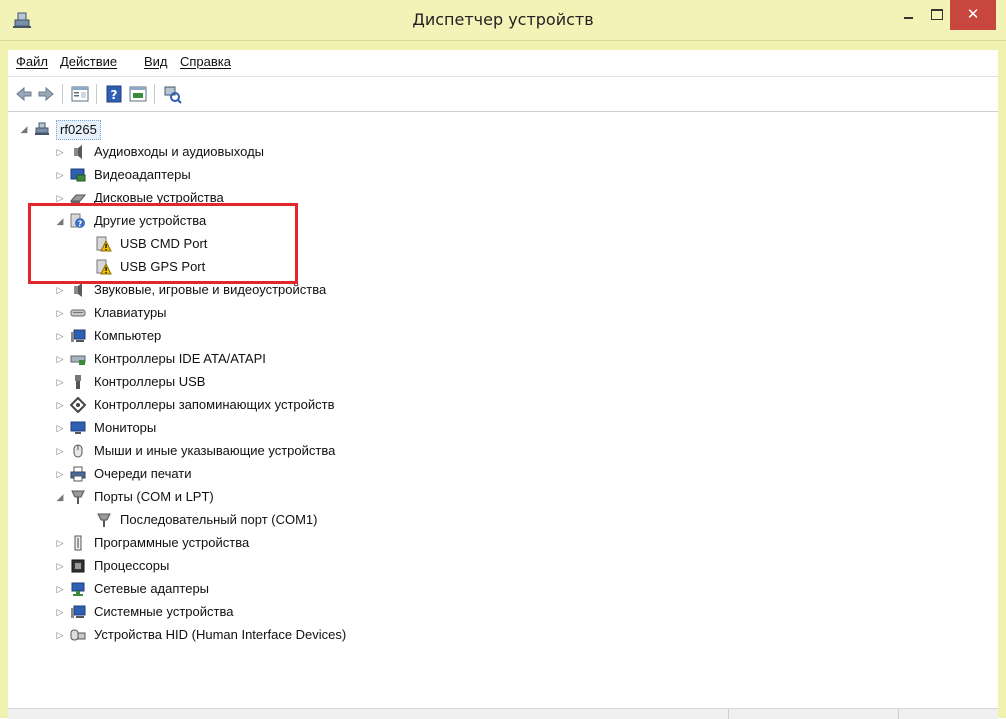 The height and width of the screenshot is (719, 1006). What do you see at coordinates (78, 313) in the screenshot?
I see `keyboard-icon` at bounding box center [78, 313].